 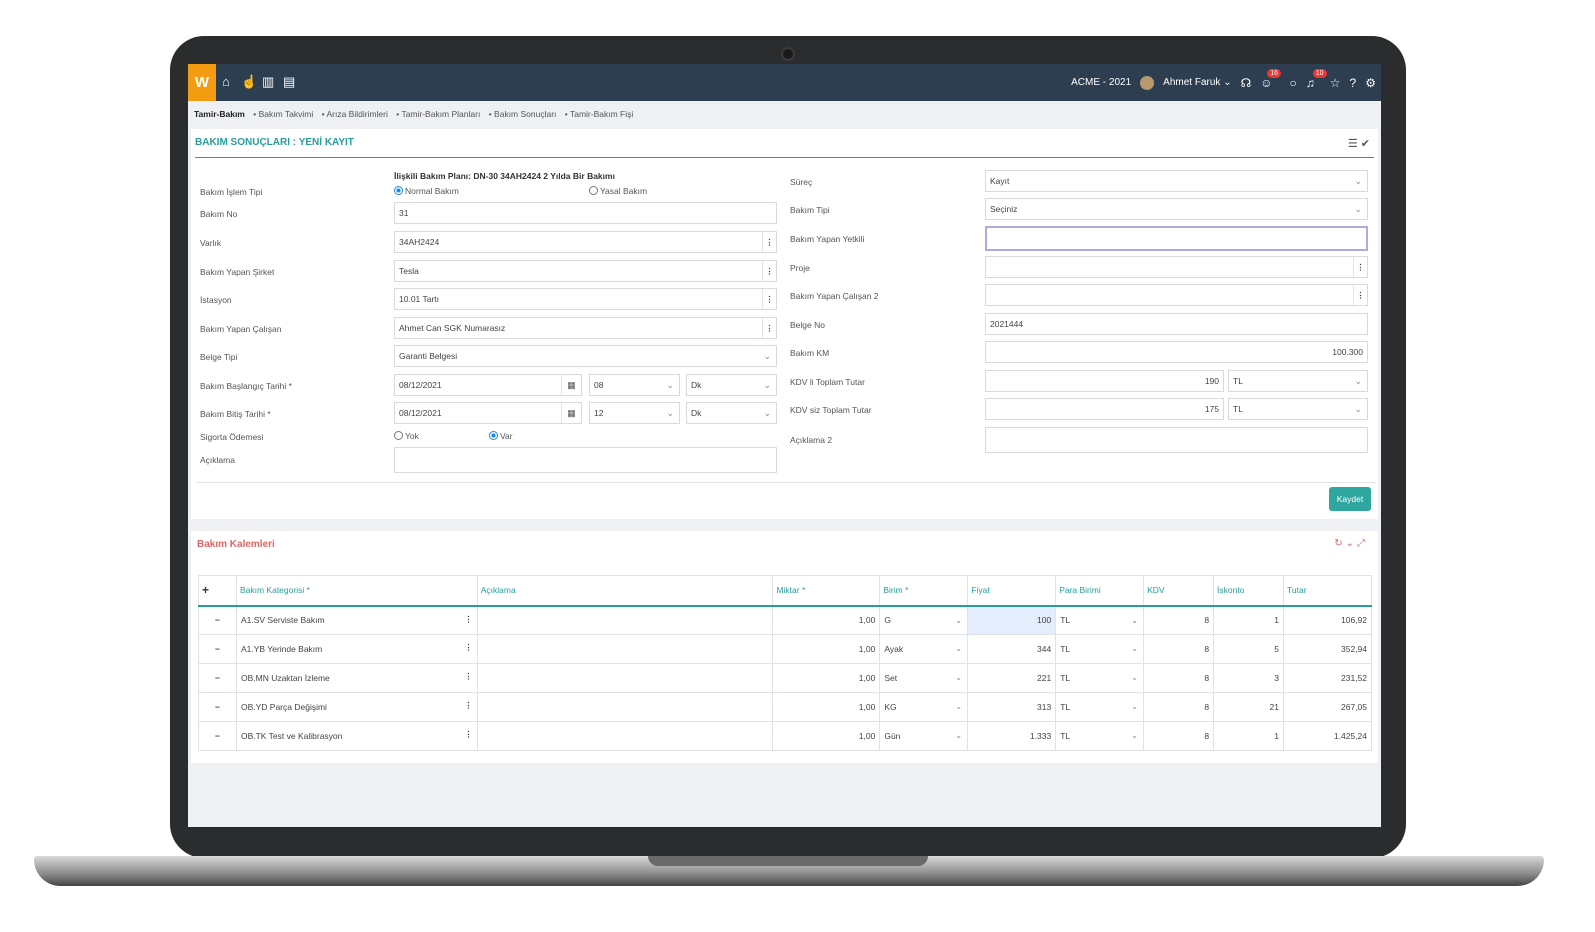 What do you see at coordinates (924, 649) in the screenshot?
I see `birim-cell: Ayak ⌄` at bounding box center [924, 649].